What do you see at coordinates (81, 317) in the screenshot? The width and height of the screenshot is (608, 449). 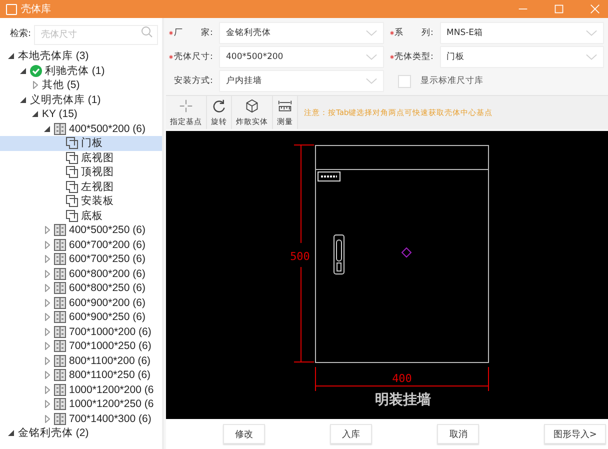 I see `tree-item: 600*900*250 (6)` at bounding box center [81, 317].